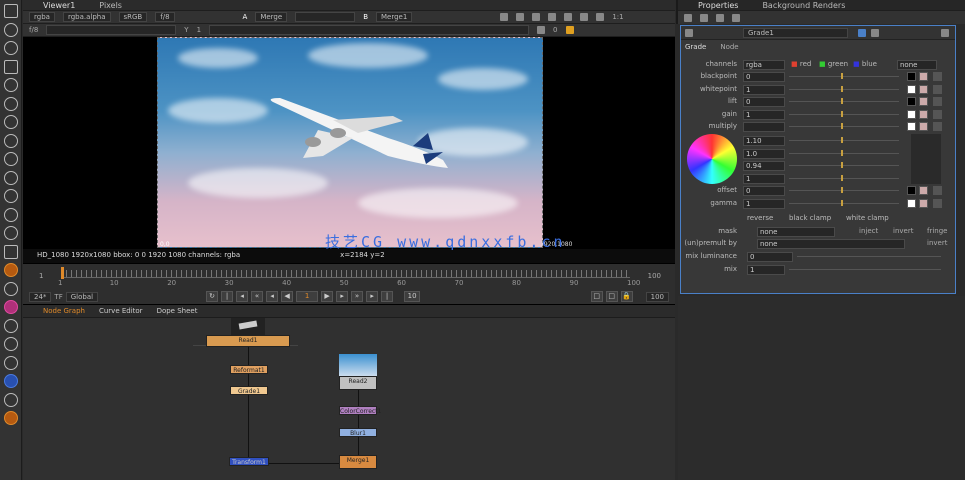  I want to click on in-point-button: □, so click(596, 296).